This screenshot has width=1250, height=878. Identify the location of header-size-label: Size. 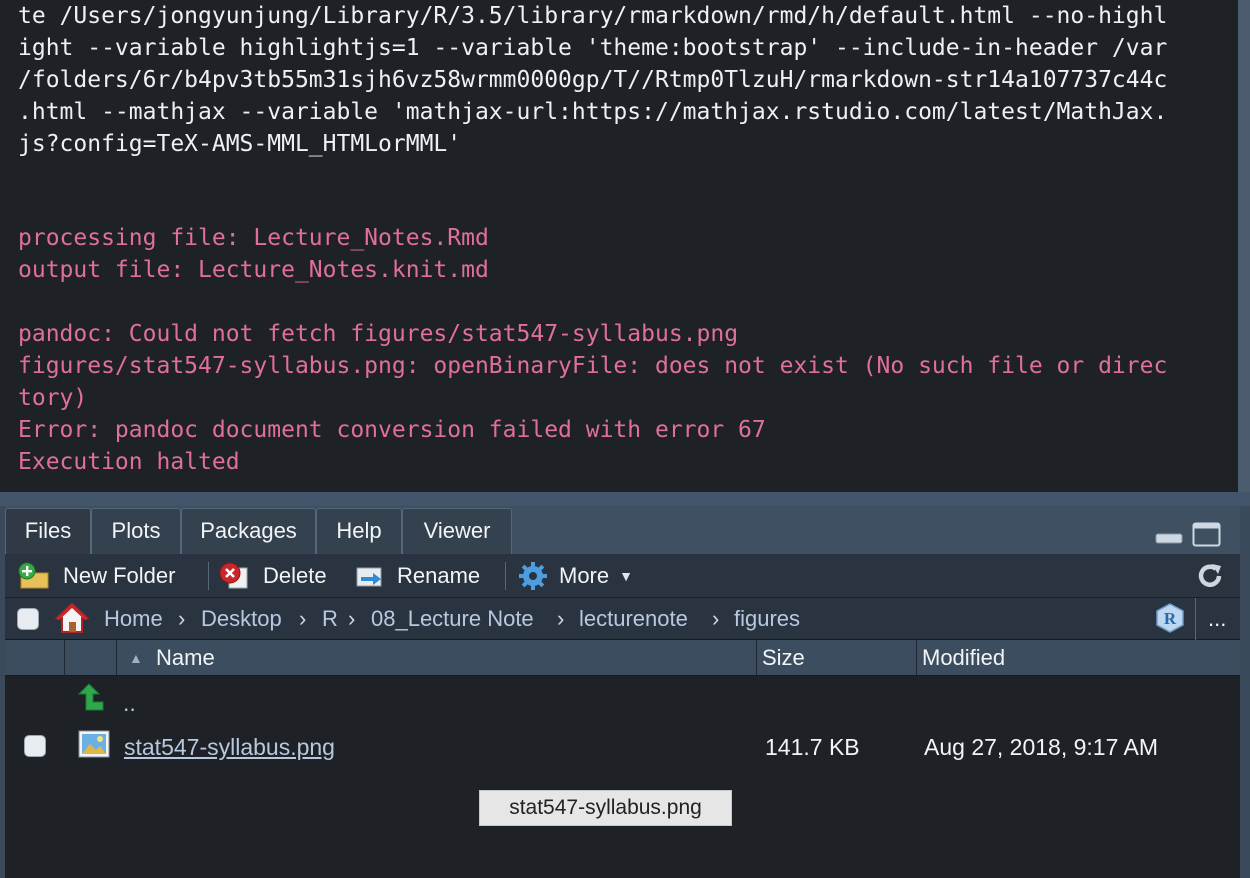
(783, 657).